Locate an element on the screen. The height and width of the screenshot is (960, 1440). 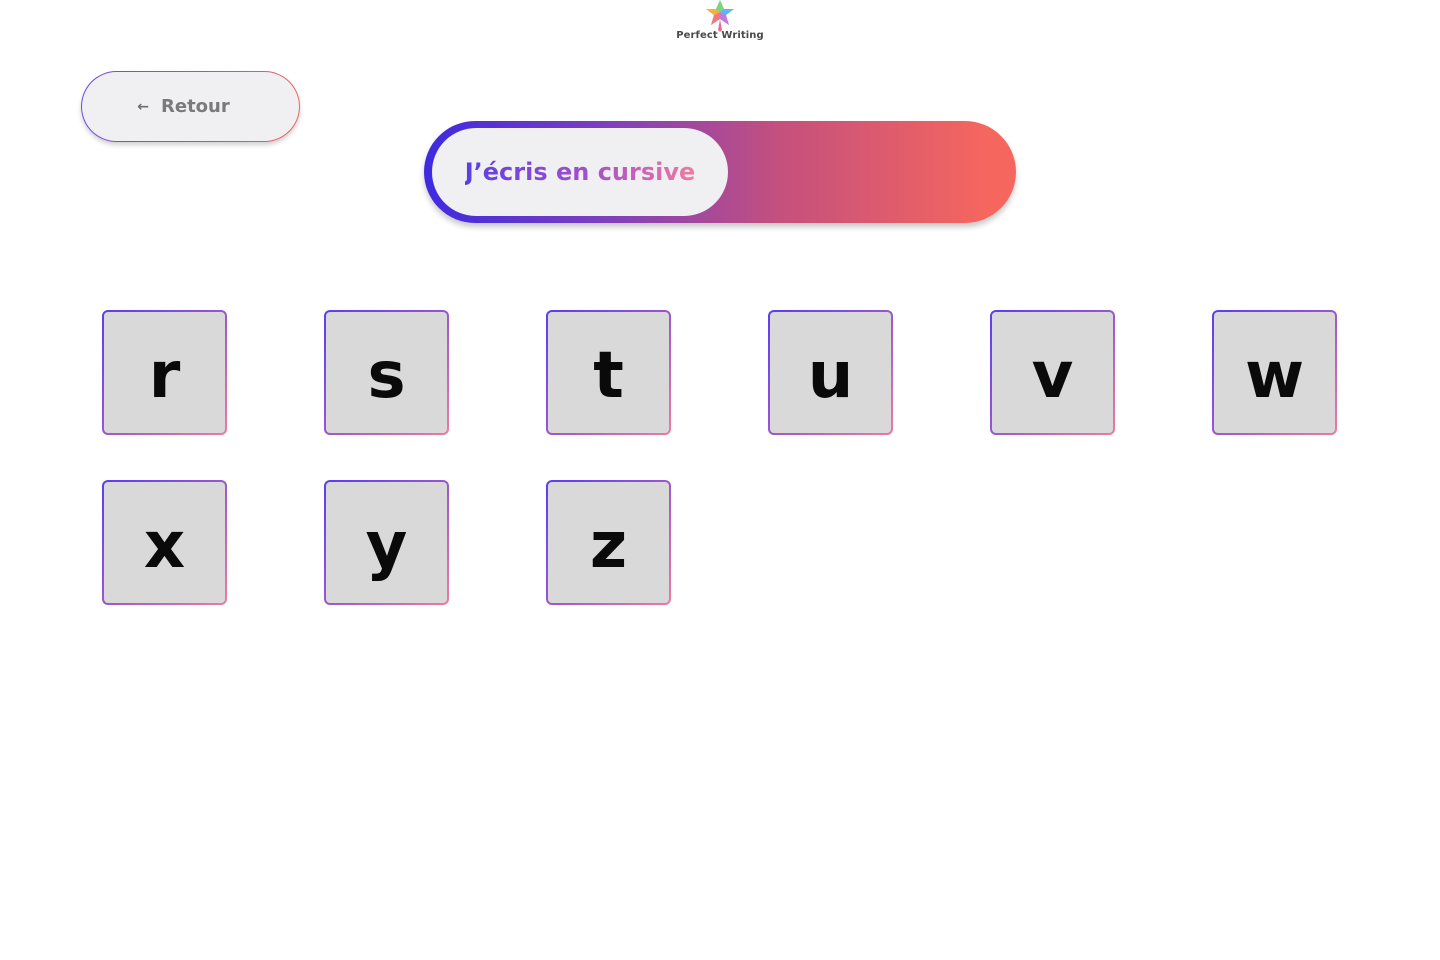
letter-label: t is located at coordinates (608, 372).